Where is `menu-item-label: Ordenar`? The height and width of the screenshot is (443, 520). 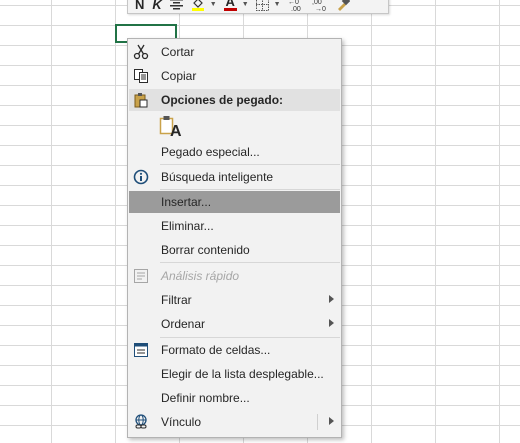
menu-item-label: Ordenar is located at coordinates (183, 324).